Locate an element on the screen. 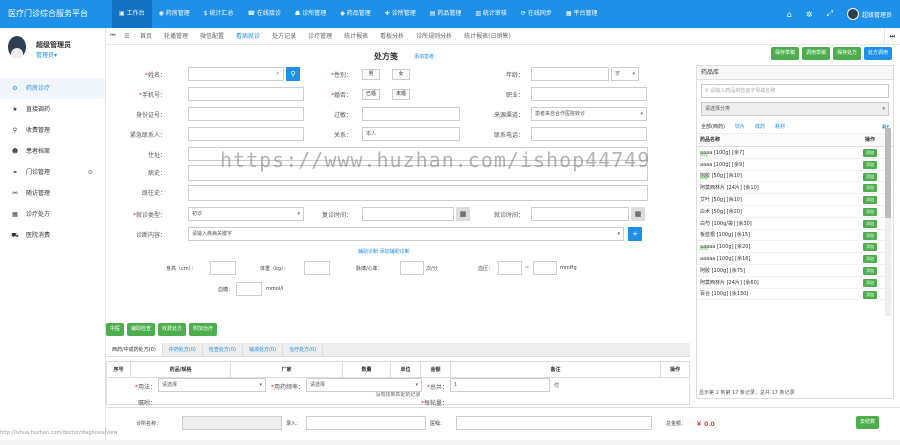 The width and height of the screenshot is (900, 445). topnav-item-drugs: ◆ 药品管理 is located at coordinates (355, 14).